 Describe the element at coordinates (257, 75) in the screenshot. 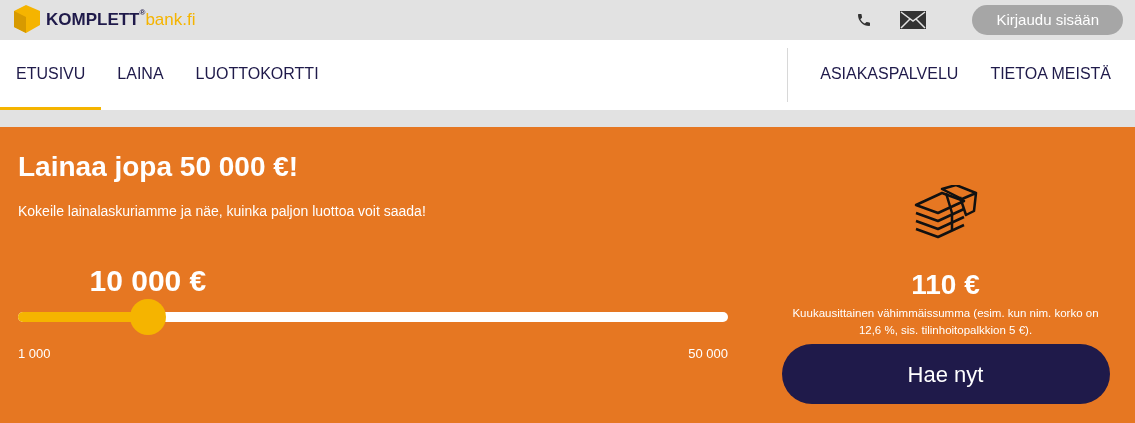

I see `nav-link: LUOTTOKORTTI` at that location.